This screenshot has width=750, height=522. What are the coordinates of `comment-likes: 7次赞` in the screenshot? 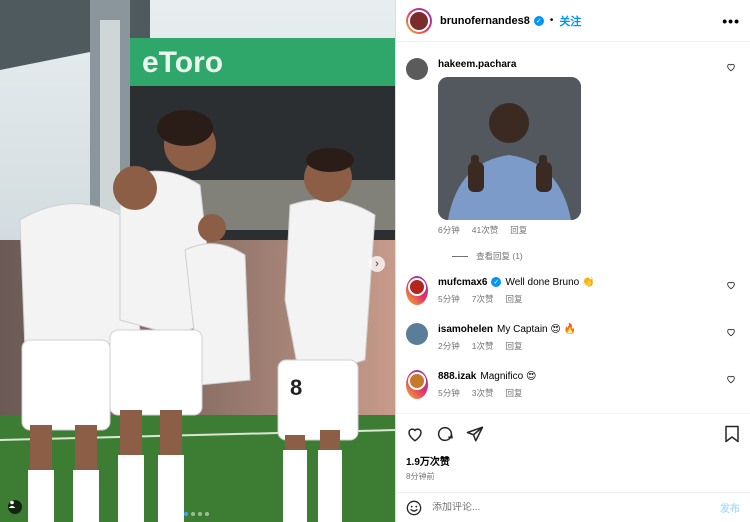 It's located at (483, 299).